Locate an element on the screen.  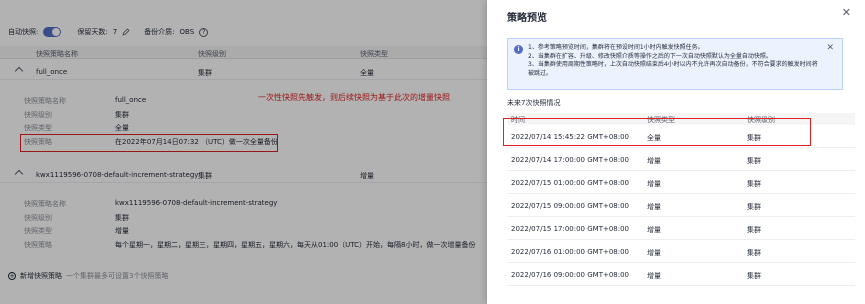
info-icon: i is located at coordinates (518, 49).